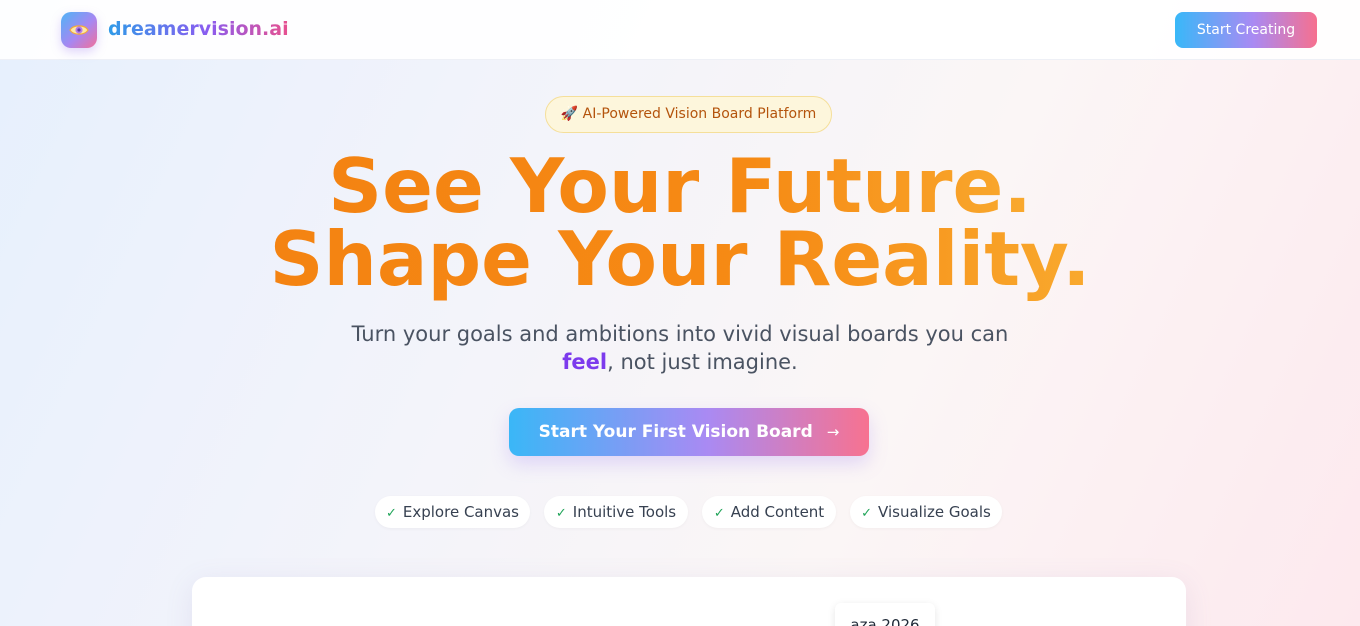 The width and height of the screenshot is (1360, 626). I want to click on top-navbar: dreamervision.ai Start Creating, so click(680, 30).